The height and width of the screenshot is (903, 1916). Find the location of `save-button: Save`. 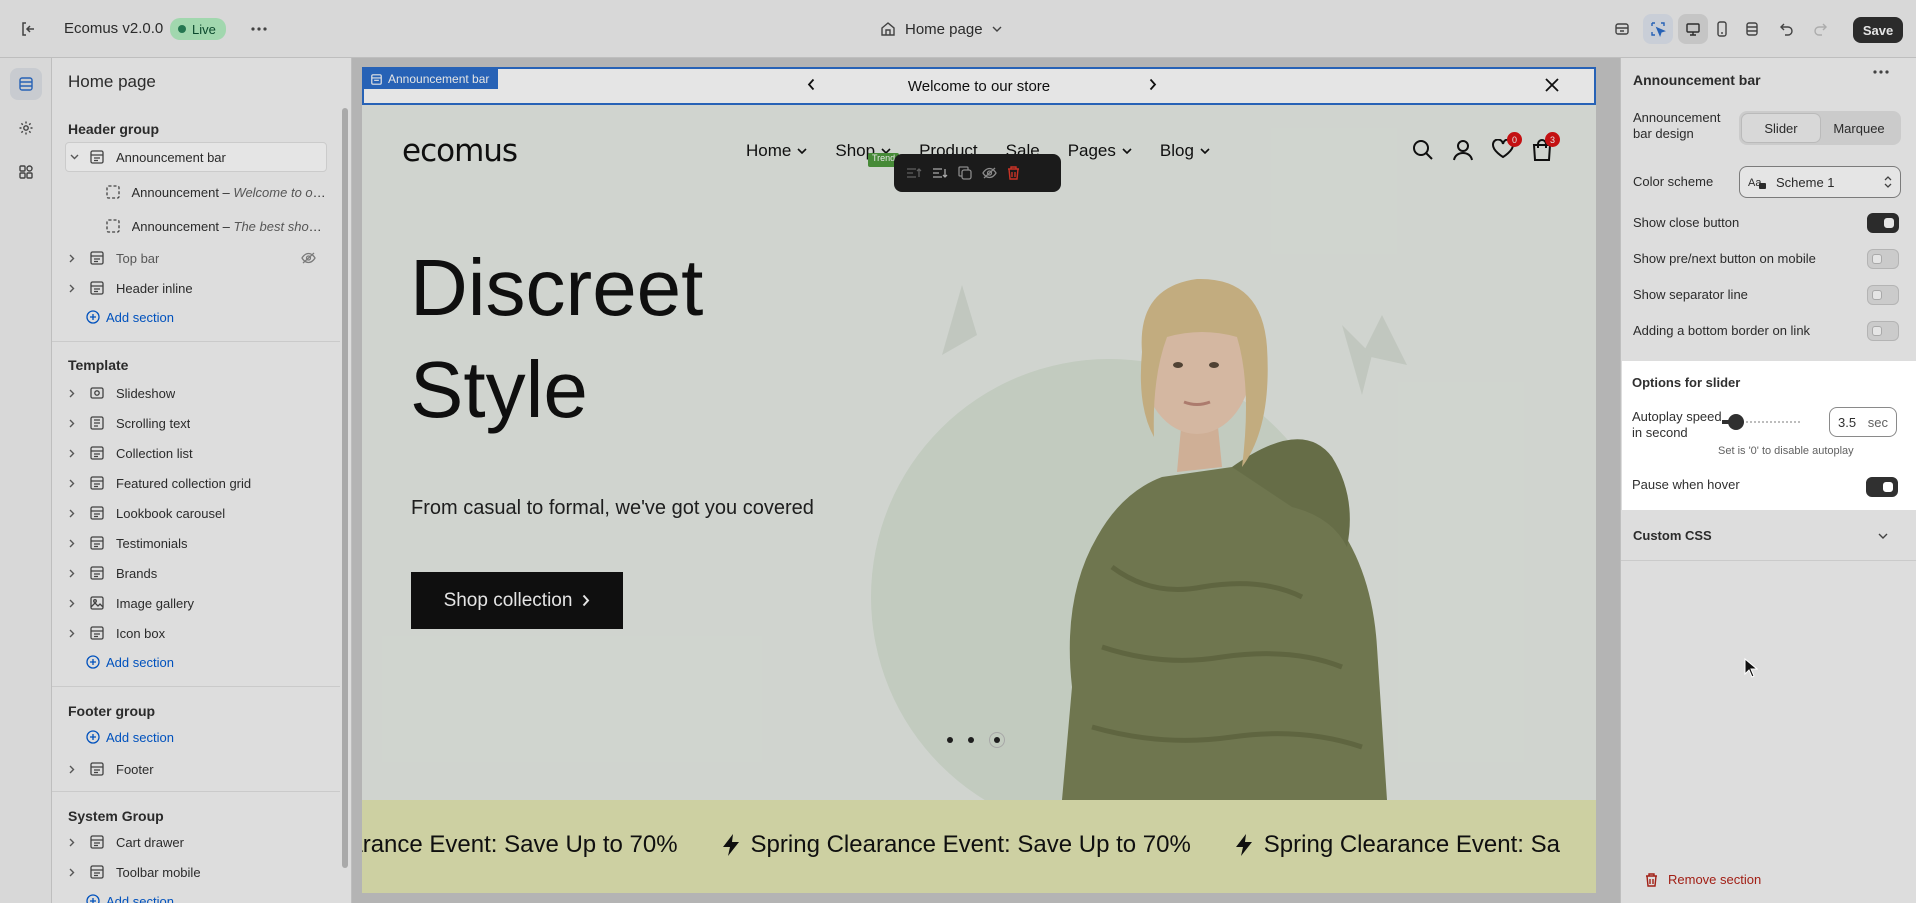

save-button: Save is located at coordinates (1878, 30).